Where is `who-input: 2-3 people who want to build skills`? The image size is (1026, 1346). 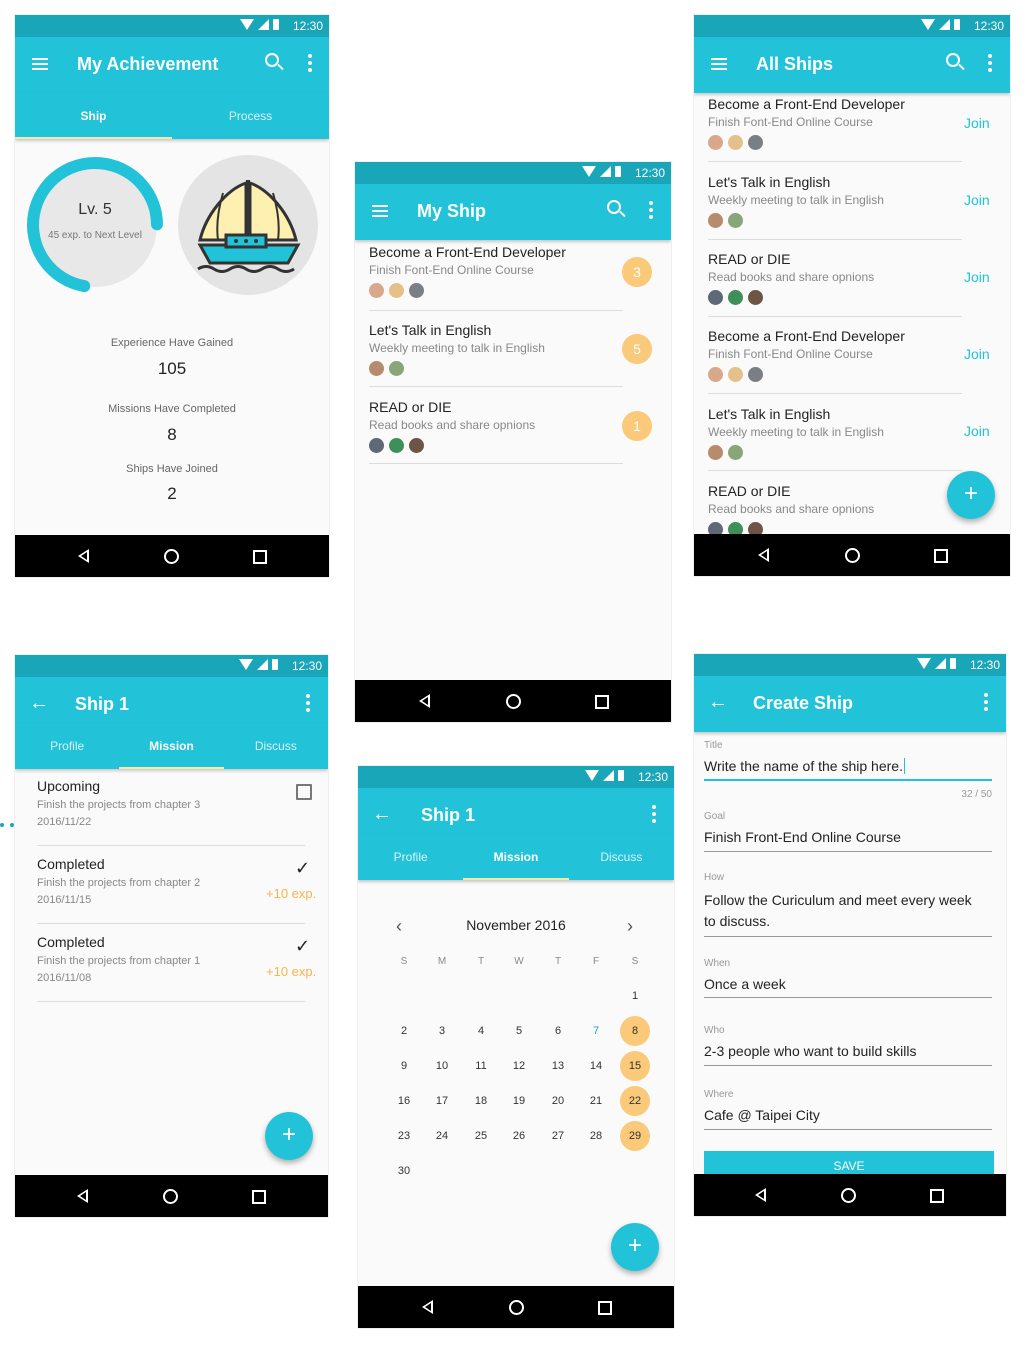 who-input: 2-3 people who want to build skills is located at coordinates (810, 1051).